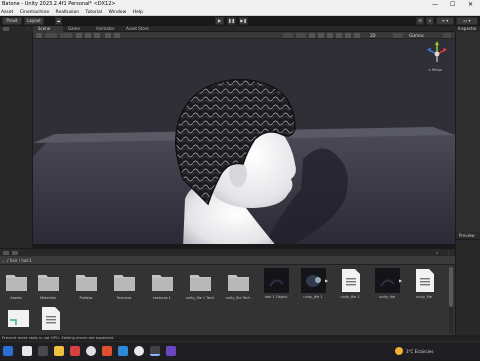 The height and width of the screenshot is (361, 480). I want to click on menu-item-tutorial: Tutorial, so click(94, 12).